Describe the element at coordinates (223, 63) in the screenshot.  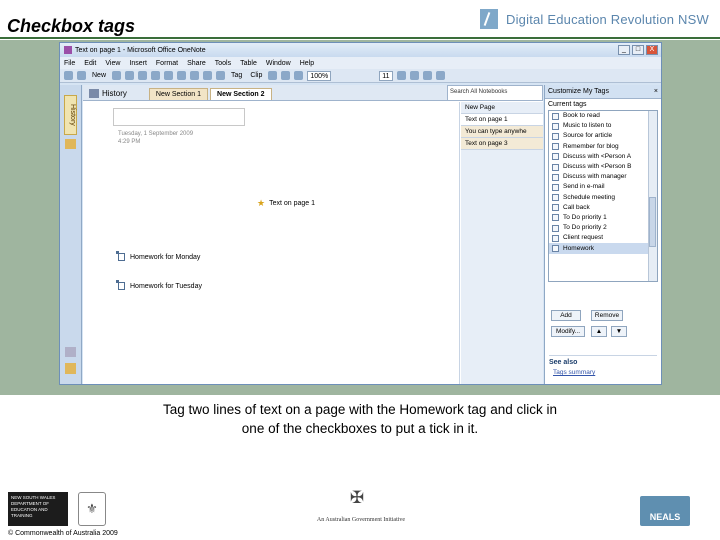
I see `menu-tools: Tools` at that location.